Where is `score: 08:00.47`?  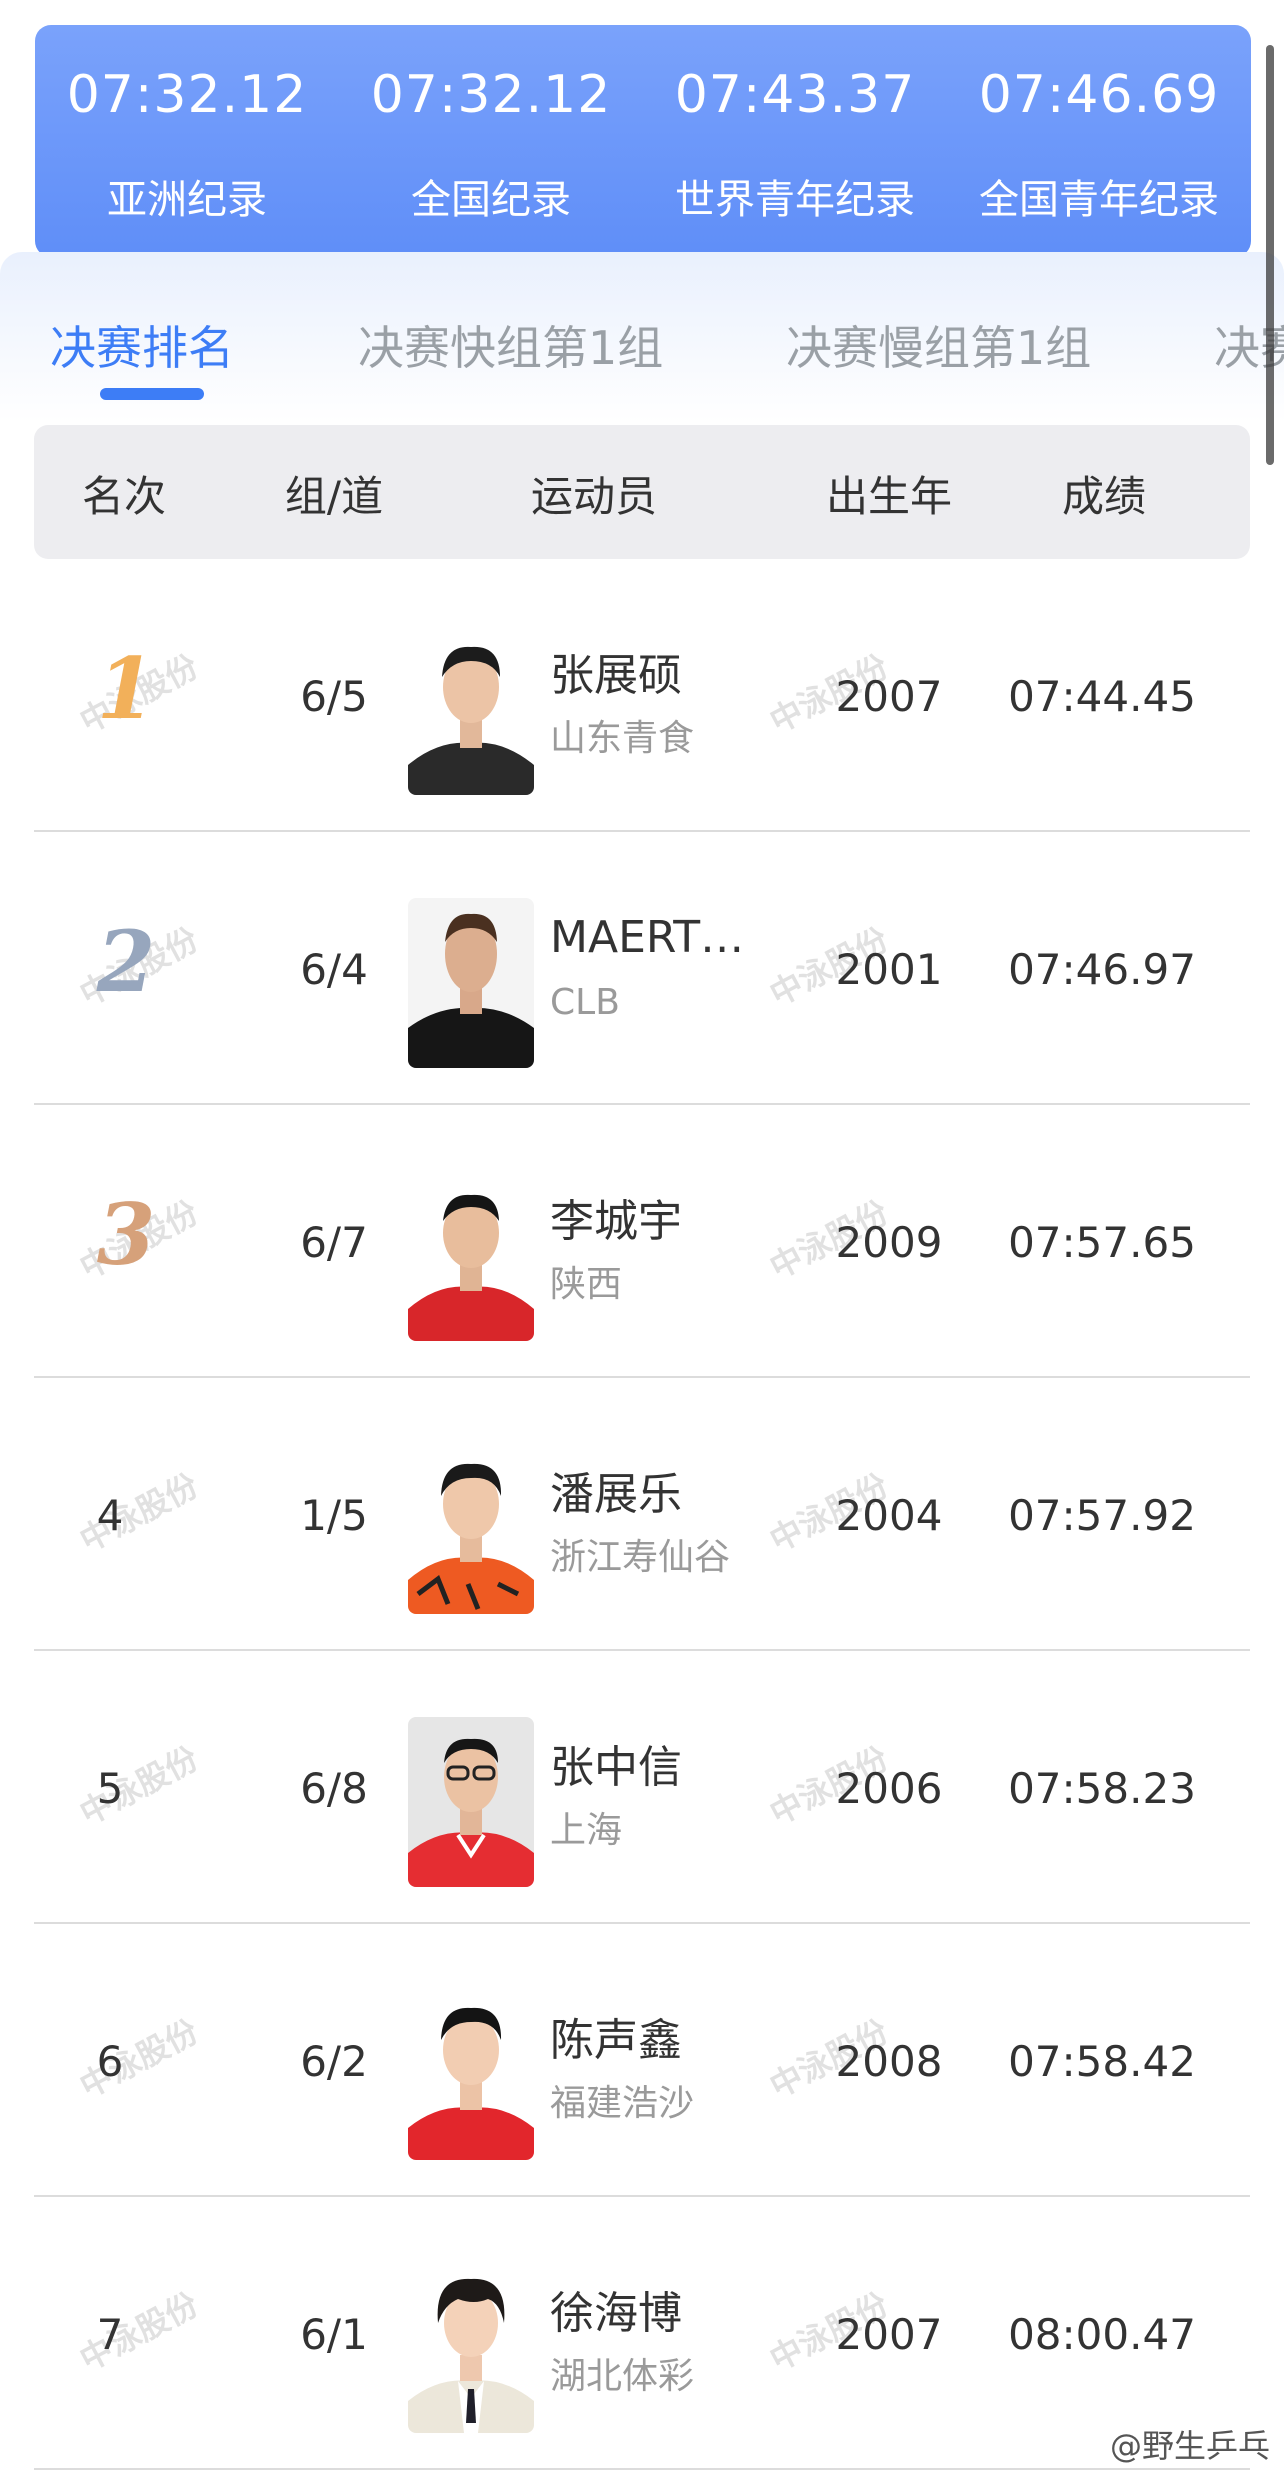
score: 08:00.47 is located at coordinates (1102, 2334).